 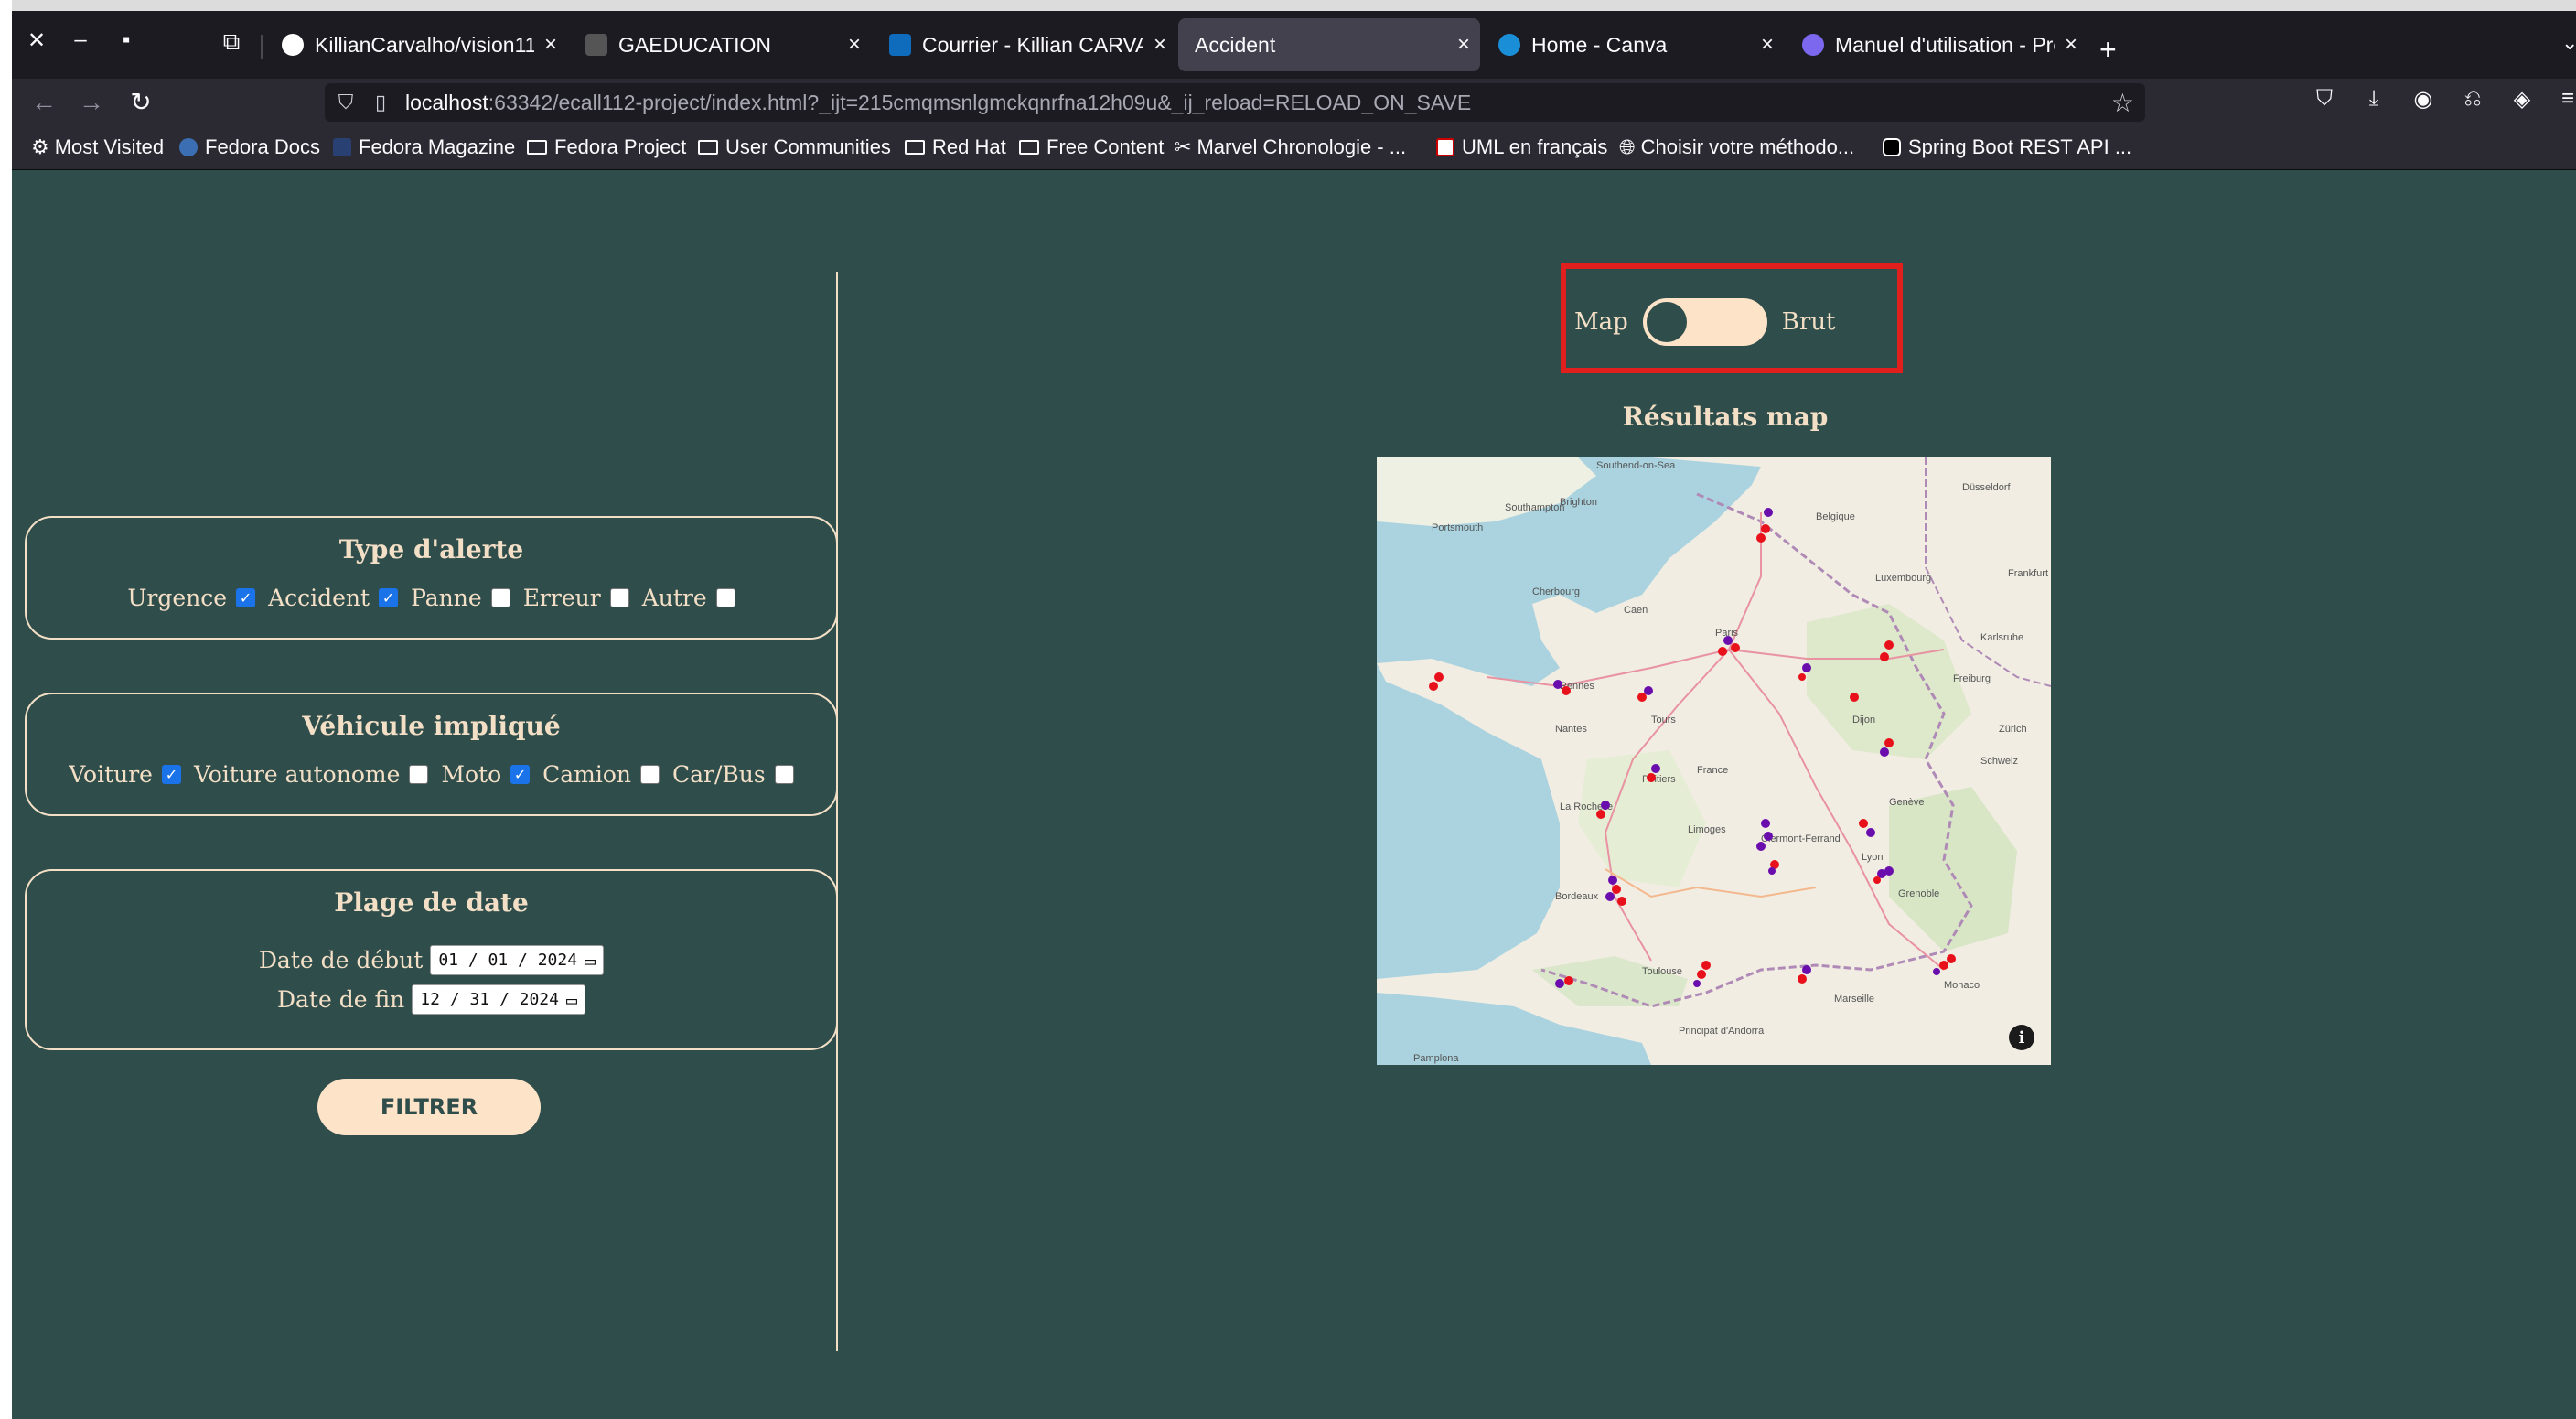 What do you see at coordinates (429, 1107) in the screenshot?
I see `filter-button: FILTRER` at bounding box center [429, 1107].